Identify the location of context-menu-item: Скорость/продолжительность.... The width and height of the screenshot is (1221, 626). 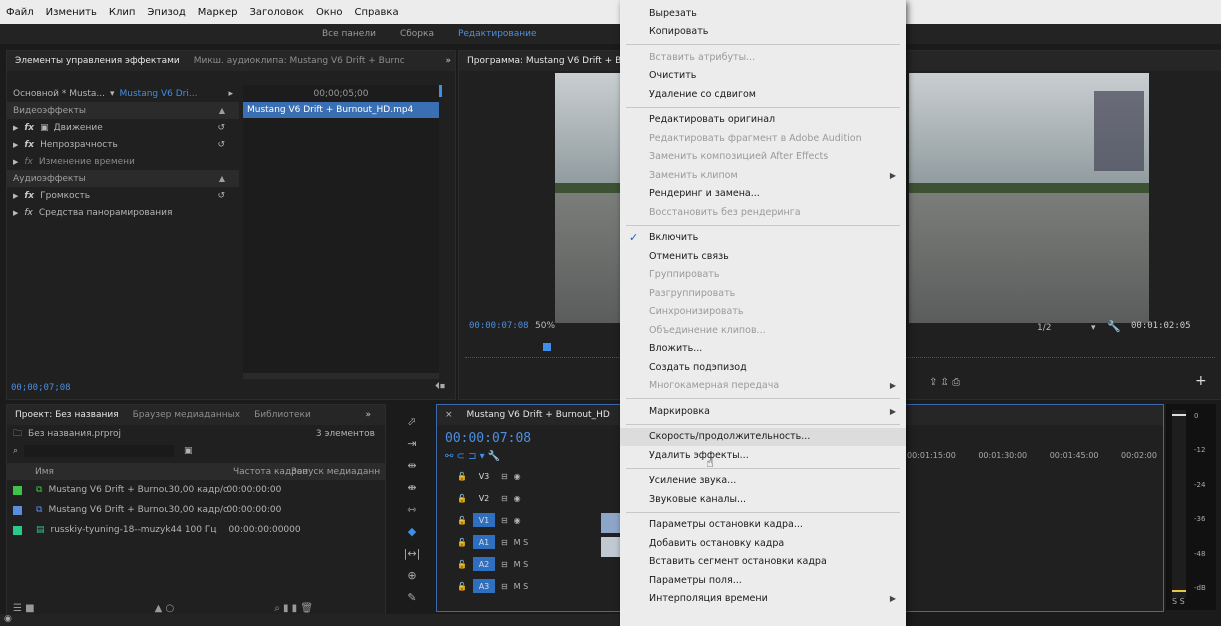
(763, 436).